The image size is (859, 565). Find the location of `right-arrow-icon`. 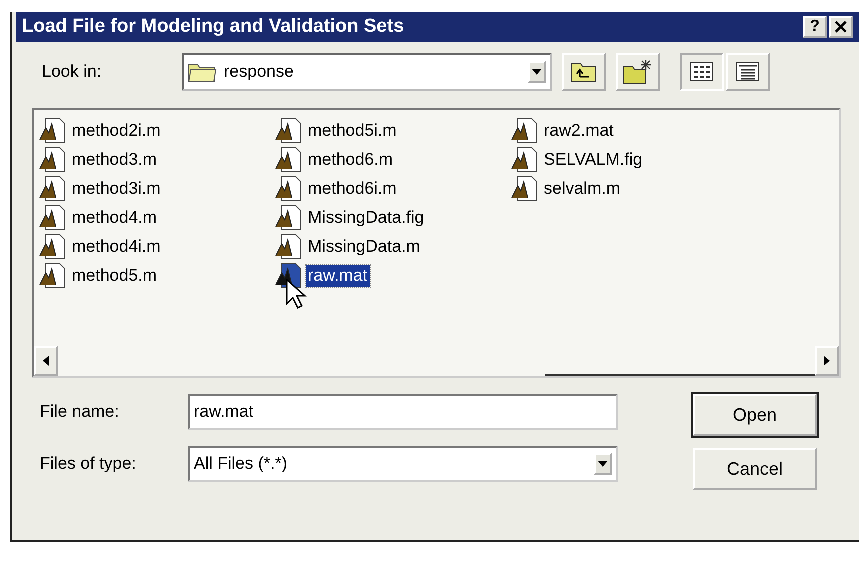

right-arrow-icon is located at coordinates (827, 361).